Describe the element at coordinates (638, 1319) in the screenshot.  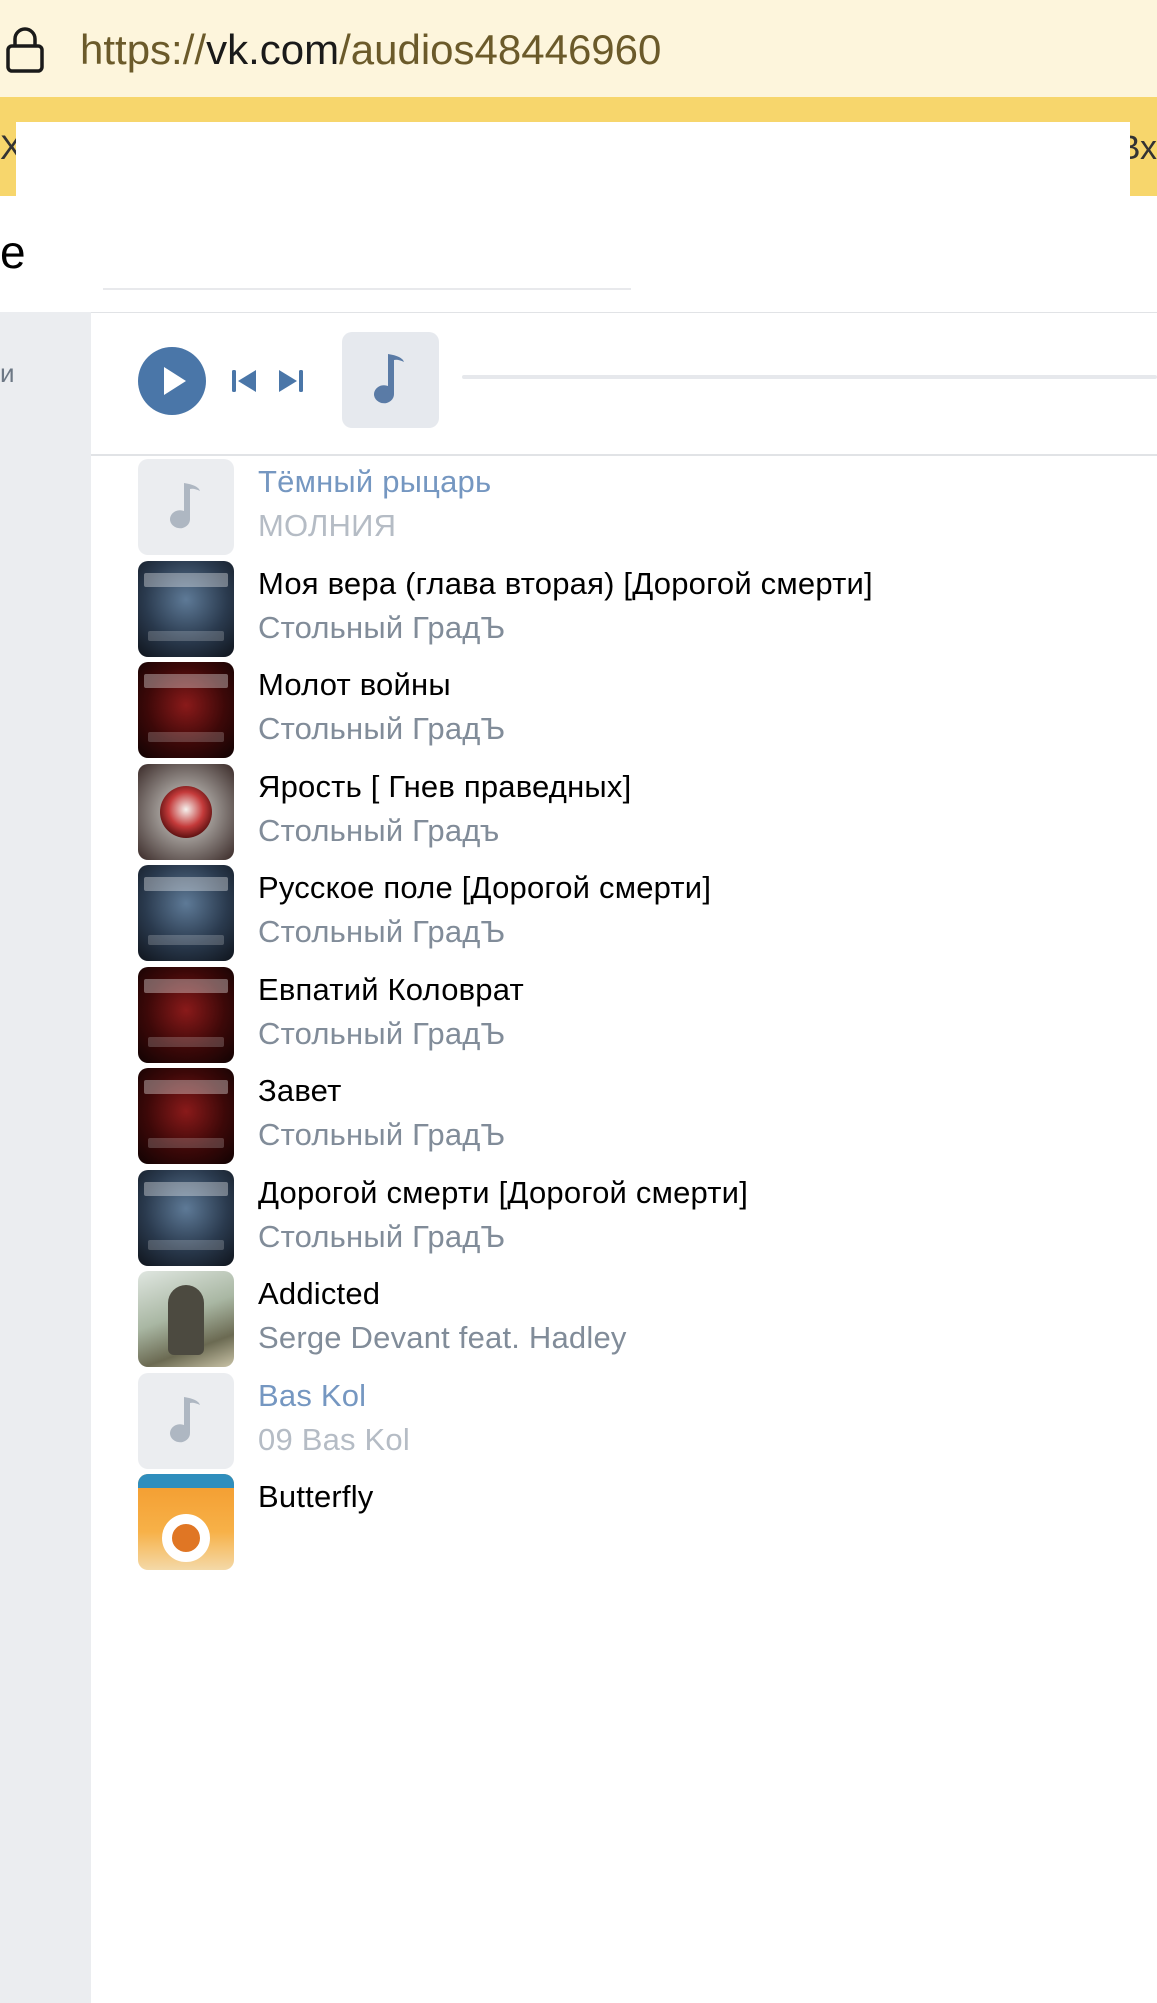
I see `track-row: Addicted Serge Devant feat. Hadley` at that location.